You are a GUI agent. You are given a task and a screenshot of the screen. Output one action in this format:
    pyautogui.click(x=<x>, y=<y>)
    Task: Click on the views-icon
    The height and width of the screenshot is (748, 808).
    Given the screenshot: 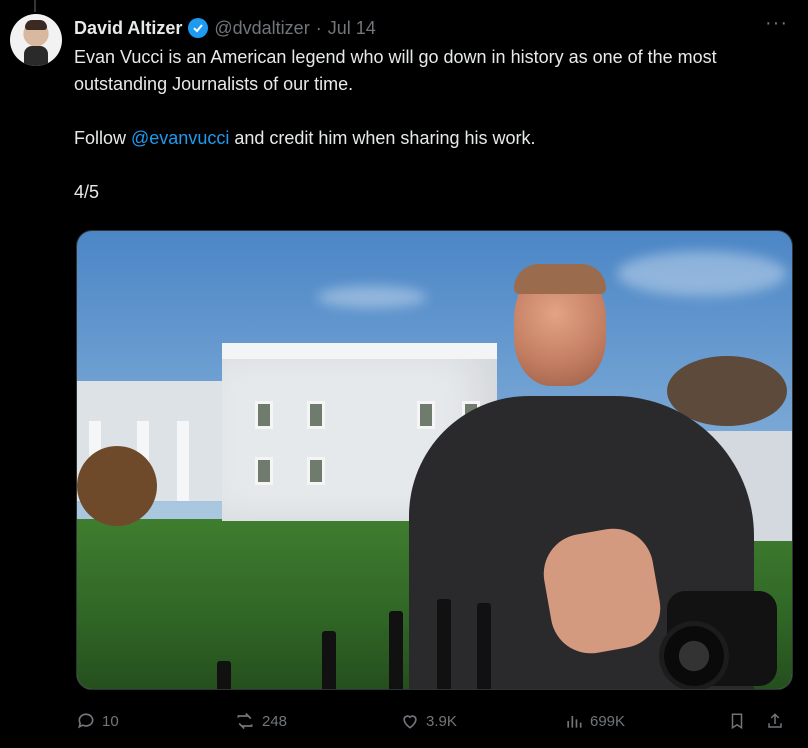 What is the action you would take?
    pyautogui.click(x=574, y=722)
    